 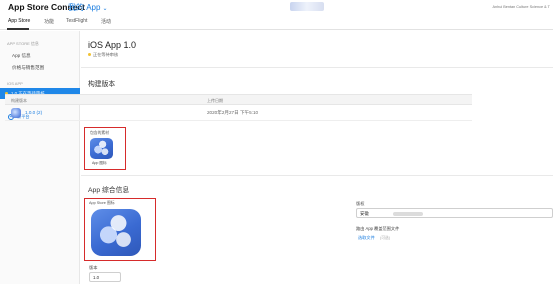 I want to click on build-number-link: 1.0.0 (2), so click(x=33, y=112).